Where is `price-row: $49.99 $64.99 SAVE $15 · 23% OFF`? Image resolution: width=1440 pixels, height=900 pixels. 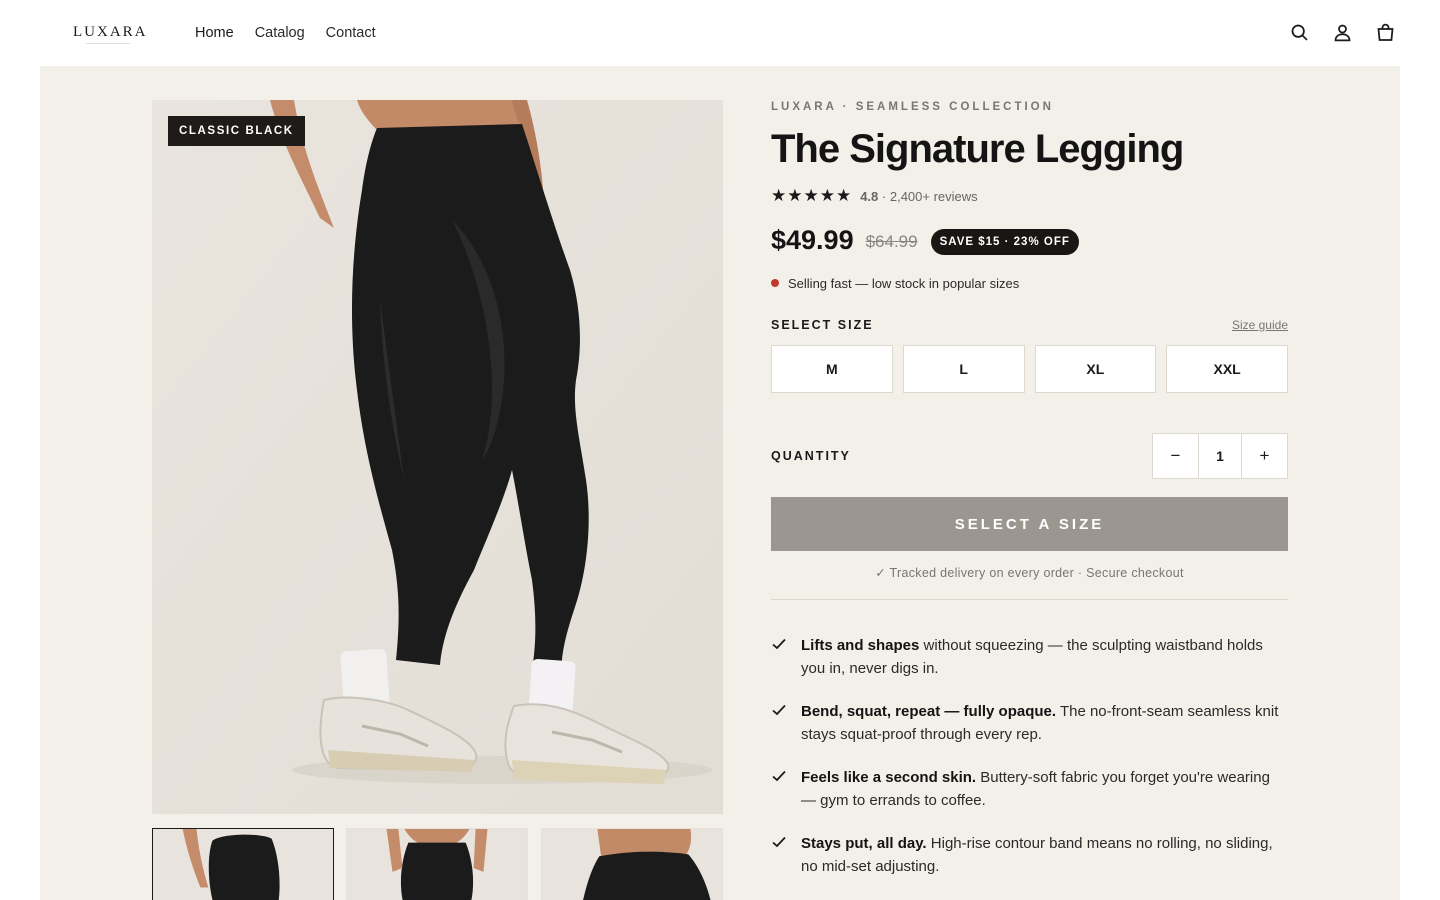
price-row: $49.99 $64.99 SAVE $15 · 23% OFF is located at coordinates (1029, 240).